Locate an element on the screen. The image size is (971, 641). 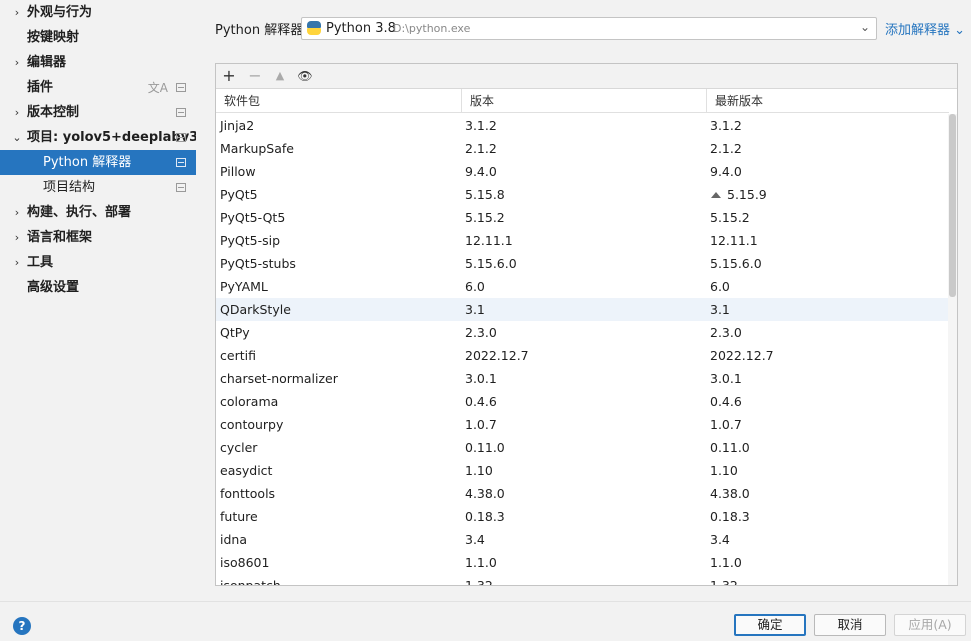
apply-button: 应用(A) is located at coordinates (930, 625).